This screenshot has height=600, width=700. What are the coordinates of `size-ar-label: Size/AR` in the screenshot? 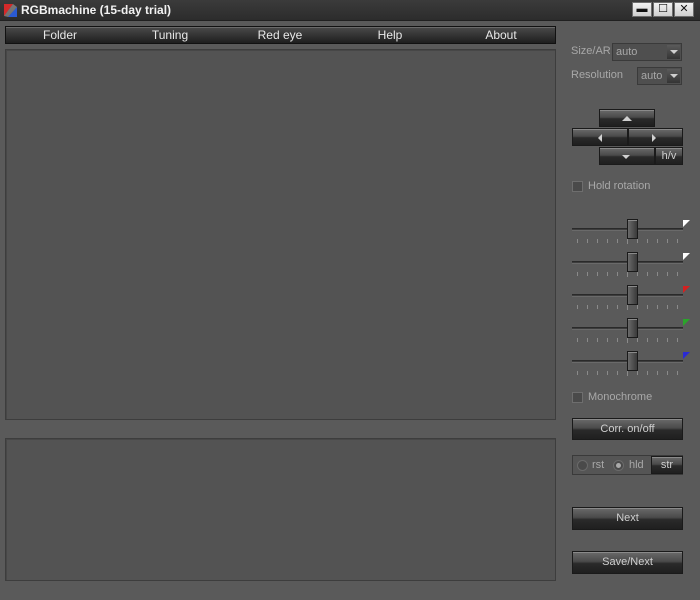 It's located at (591, 51).